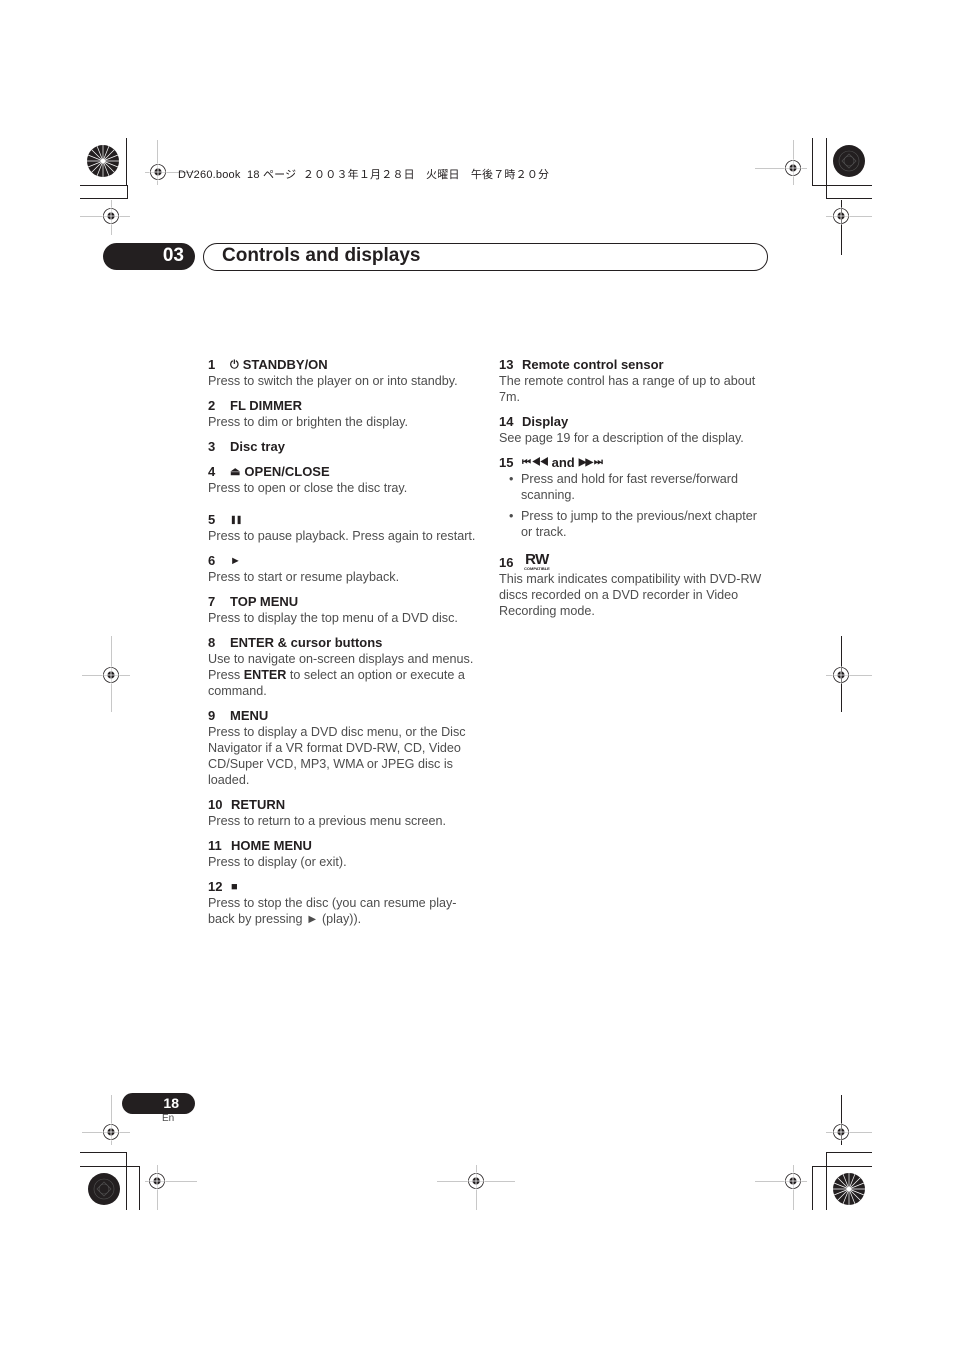  Describe the element at coordinates (212, 715) in the screenshot. I see `item-number: 9` at that location.